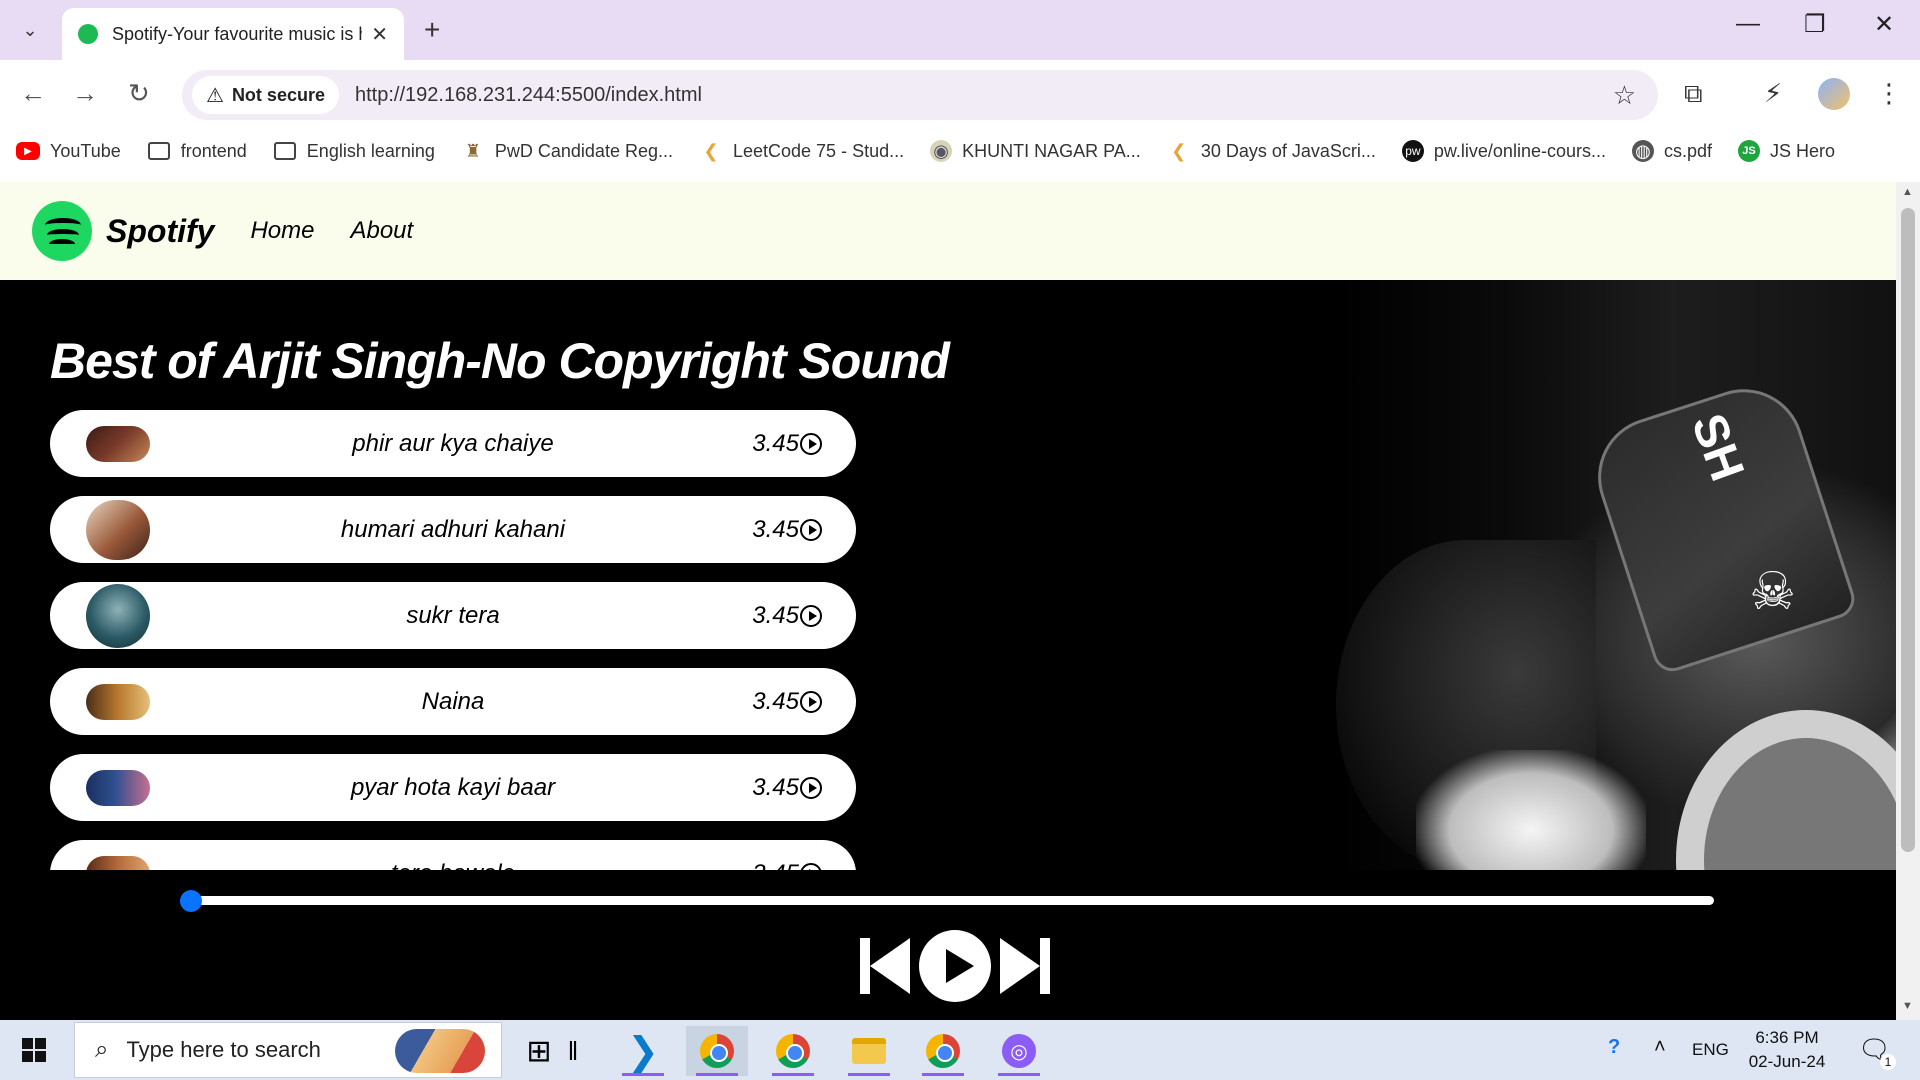 The width and height of the screenshot is (1920, 1080). What do you see at coordinates (1772, 592) in the screenshot?
I see `skull-logo-icon: ☠` at bounding box center [1772, 592].